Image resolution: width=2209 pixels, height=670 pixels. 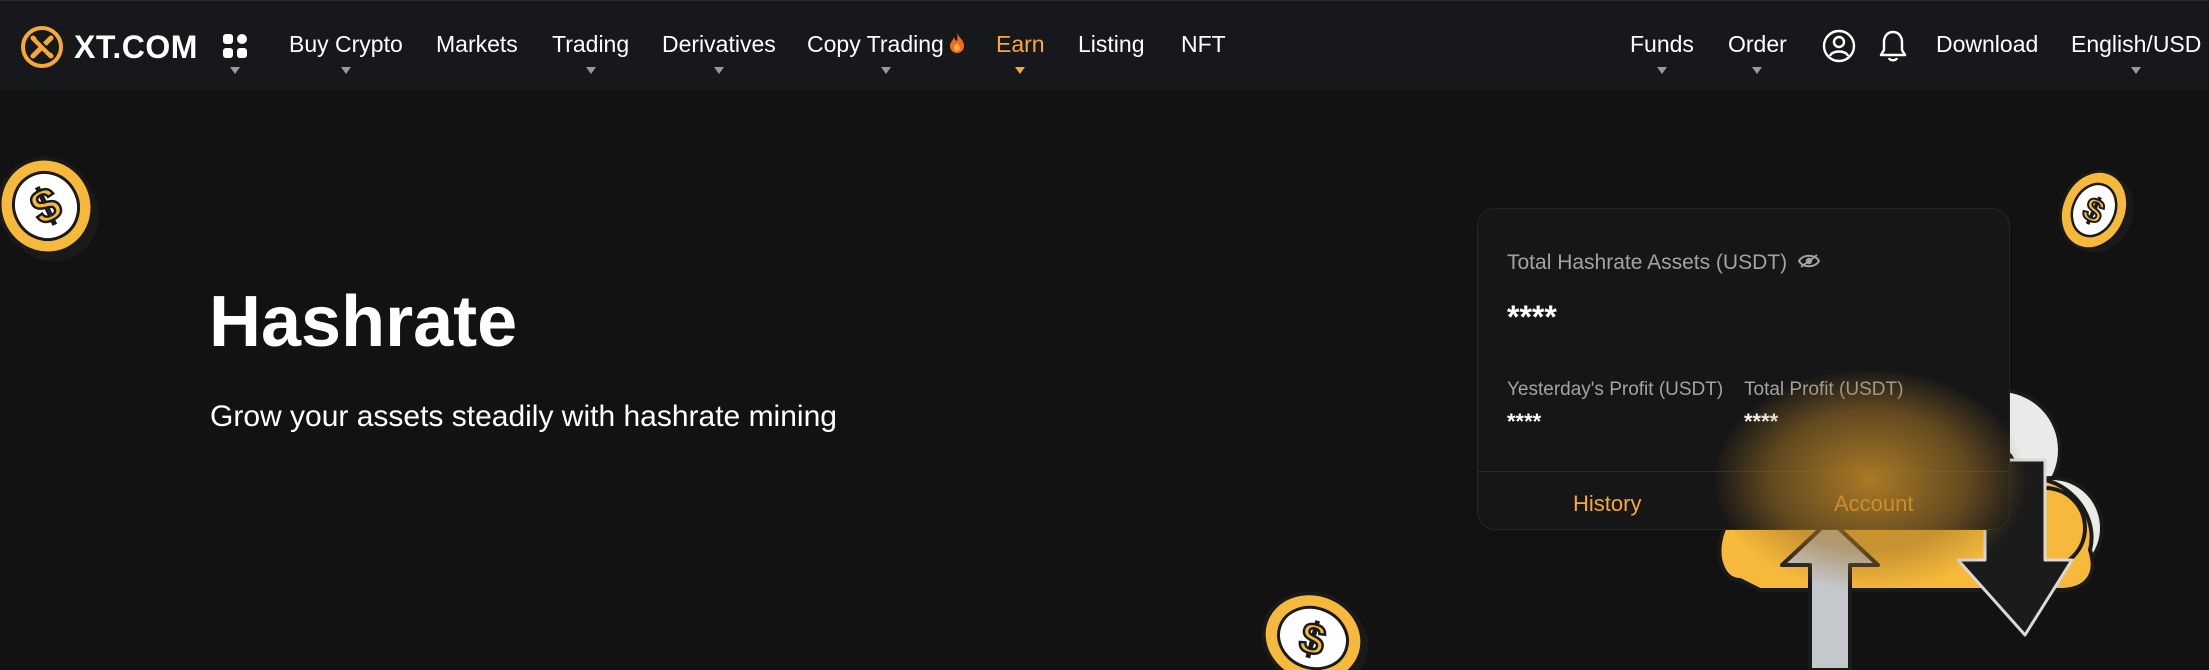 I want to click on apps-menu, so click(x=235, y=53).